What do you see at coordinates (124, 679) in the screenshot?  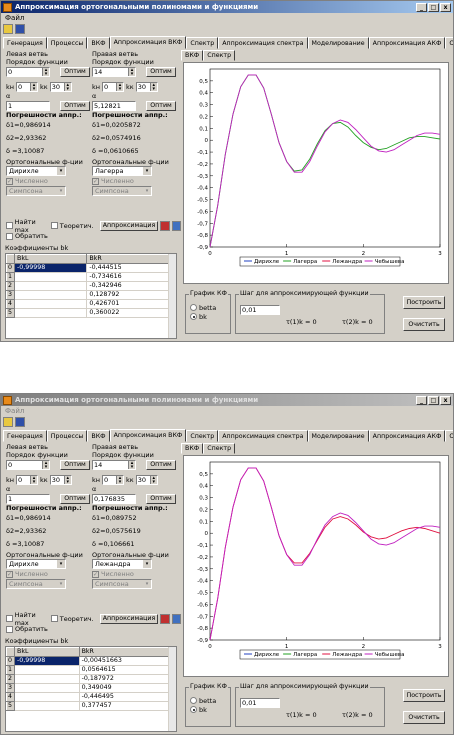 I see `bkr-cell: -0,187972` at bounding box center [124, 679].